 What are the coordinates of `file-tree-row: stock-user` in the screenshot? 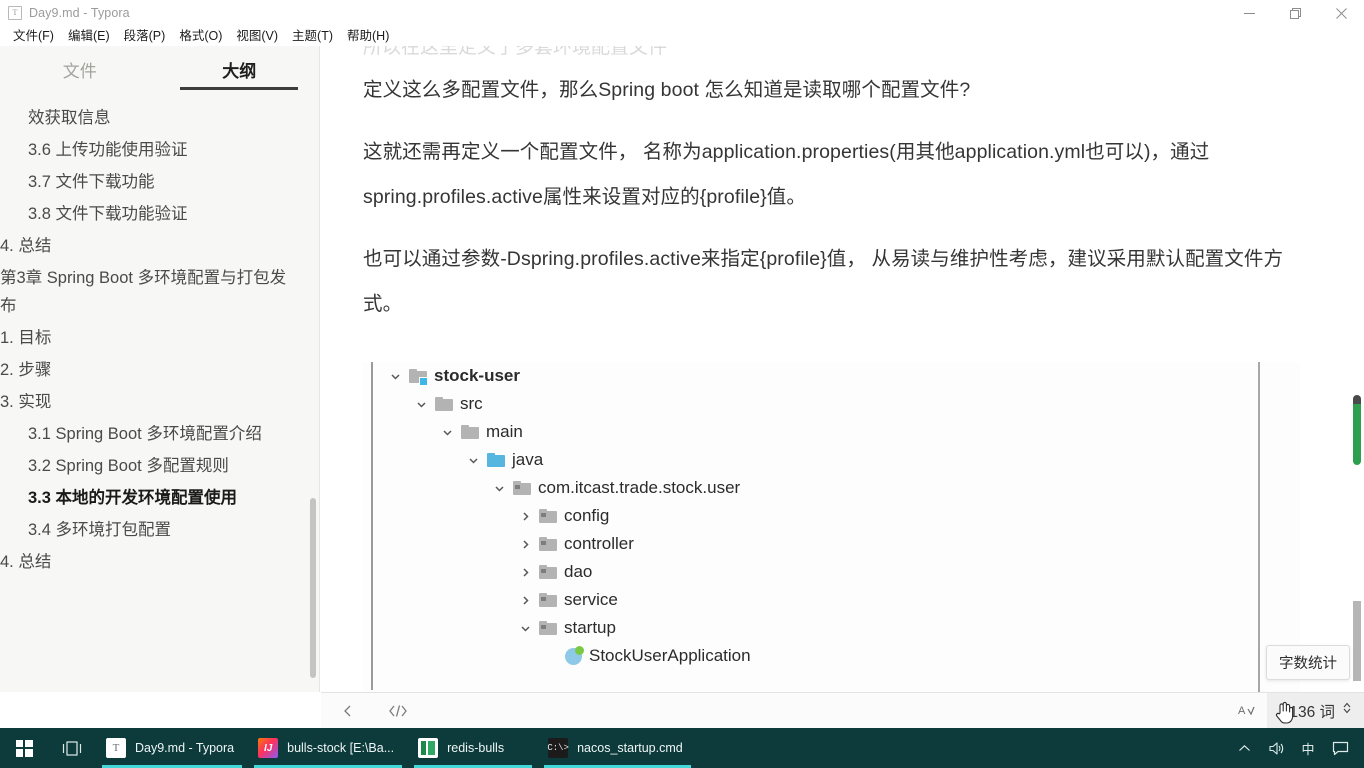 It's located at (831, 376).